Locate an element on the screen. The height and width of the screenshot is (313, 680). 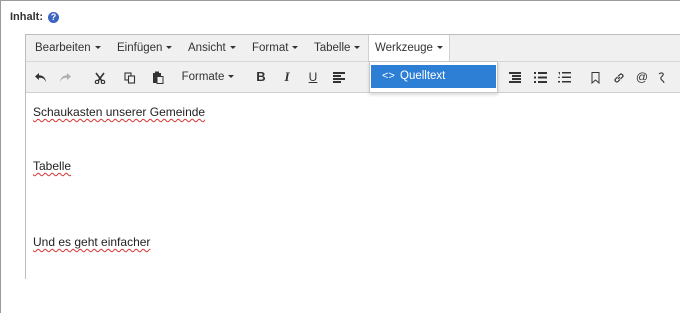
bold-button: B is located at coordinates (261, 77).